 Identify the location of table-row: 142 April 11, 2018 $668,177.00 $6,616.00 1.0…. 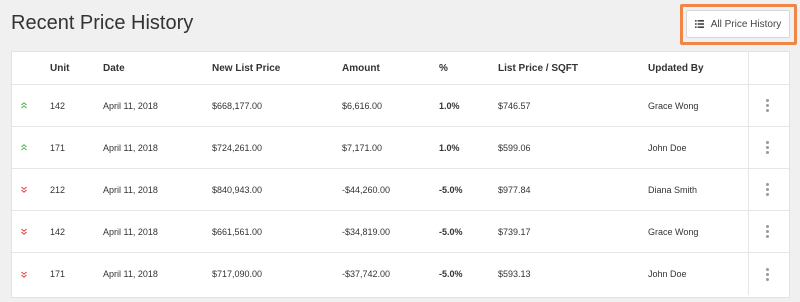
(400, 106).